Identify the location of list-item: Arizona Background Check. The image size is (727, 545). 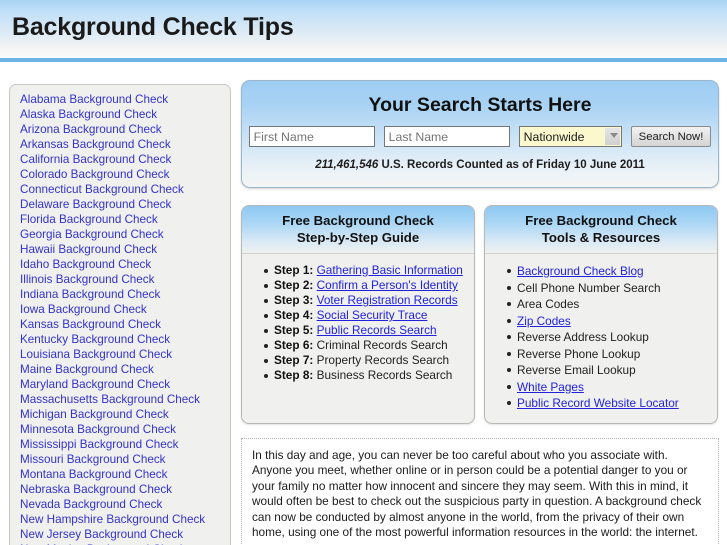
(125, 129).